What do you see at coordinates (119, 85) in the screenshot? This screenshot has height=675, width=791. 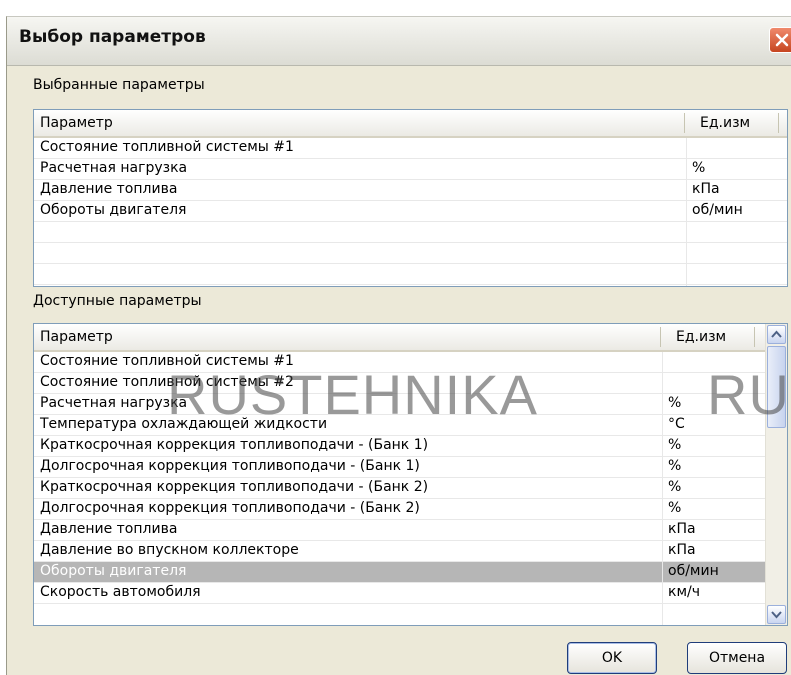 I see `selected-params-label: Выбранные параметры` at bounding box center [119, 85].